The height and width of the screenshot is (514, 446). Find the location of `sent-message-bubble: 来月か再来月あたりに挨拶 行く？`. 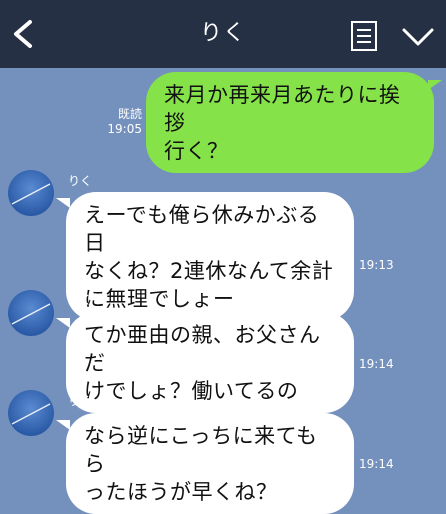

sent-message-bubble: 来月か再来月あたりに挨拶 行く？ is located at coordinates (290, 122).